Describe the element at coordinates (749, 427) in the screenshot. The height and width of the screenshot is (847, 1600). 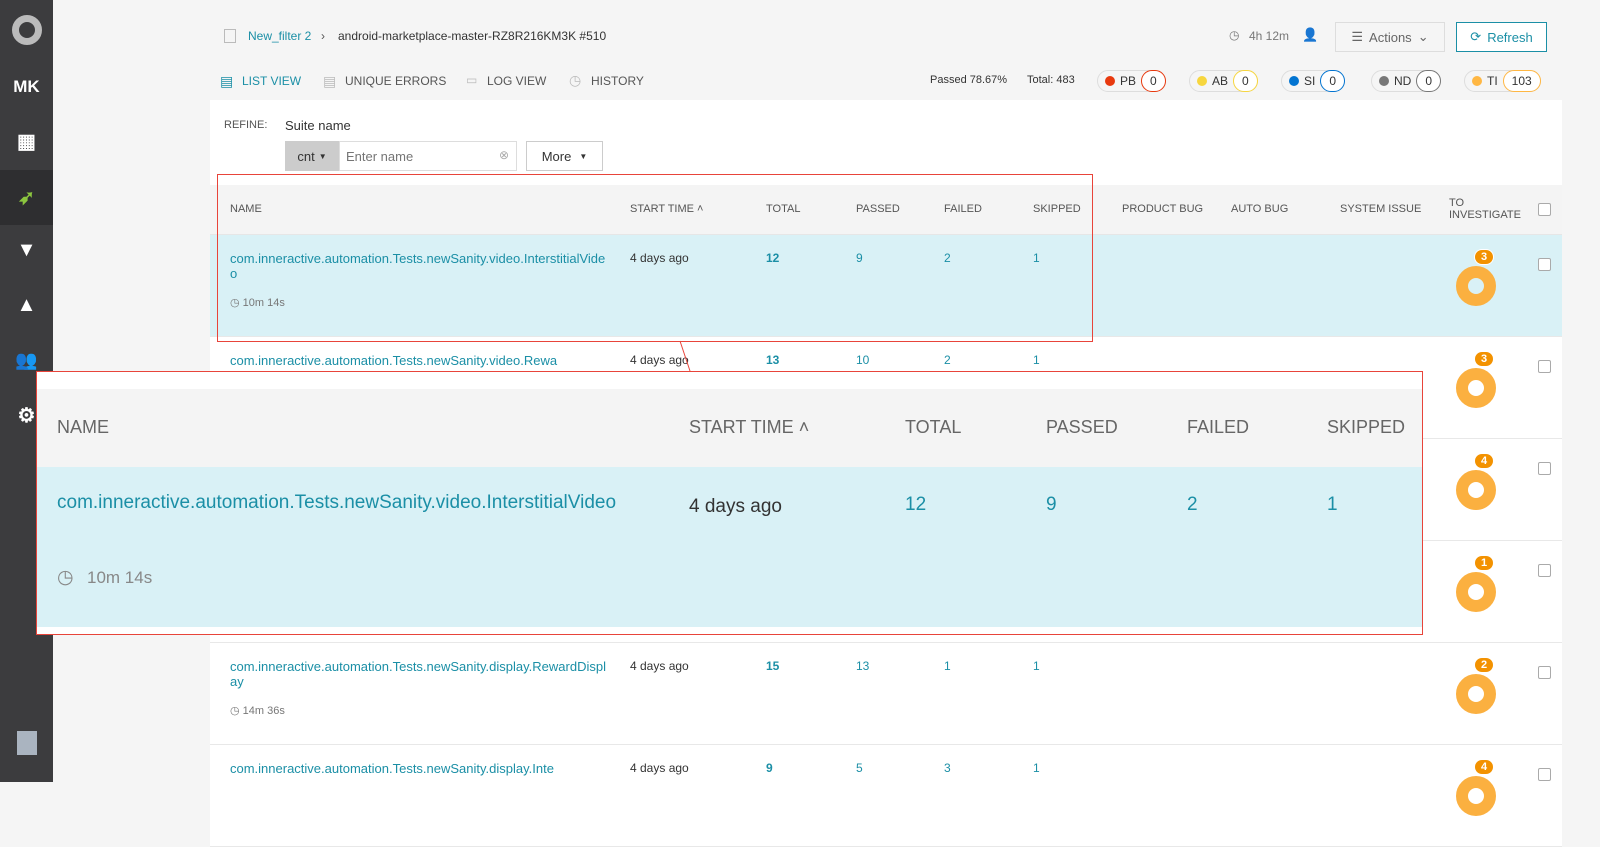
I see `callout-col-start-time: START TIME ˄` at that location.